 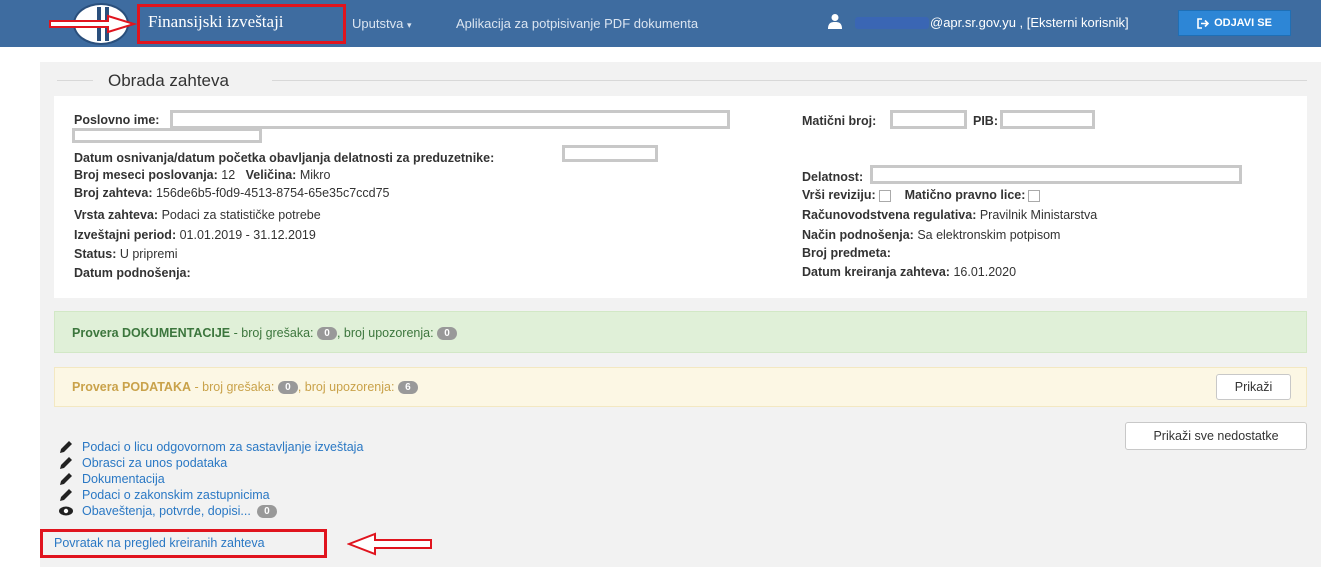 I want to click on user-account-text: @apr.sr.gov.yu , [Eksterni korisnik], so click(x=1029, y=22).